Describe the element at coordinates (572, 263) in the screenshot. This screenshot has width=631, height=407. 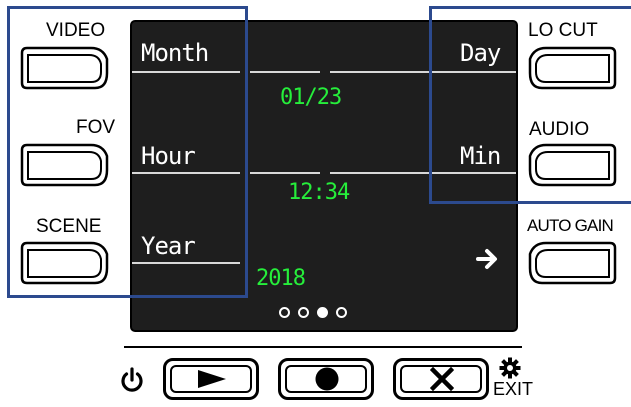
I see `auto-gain-button` at that location.